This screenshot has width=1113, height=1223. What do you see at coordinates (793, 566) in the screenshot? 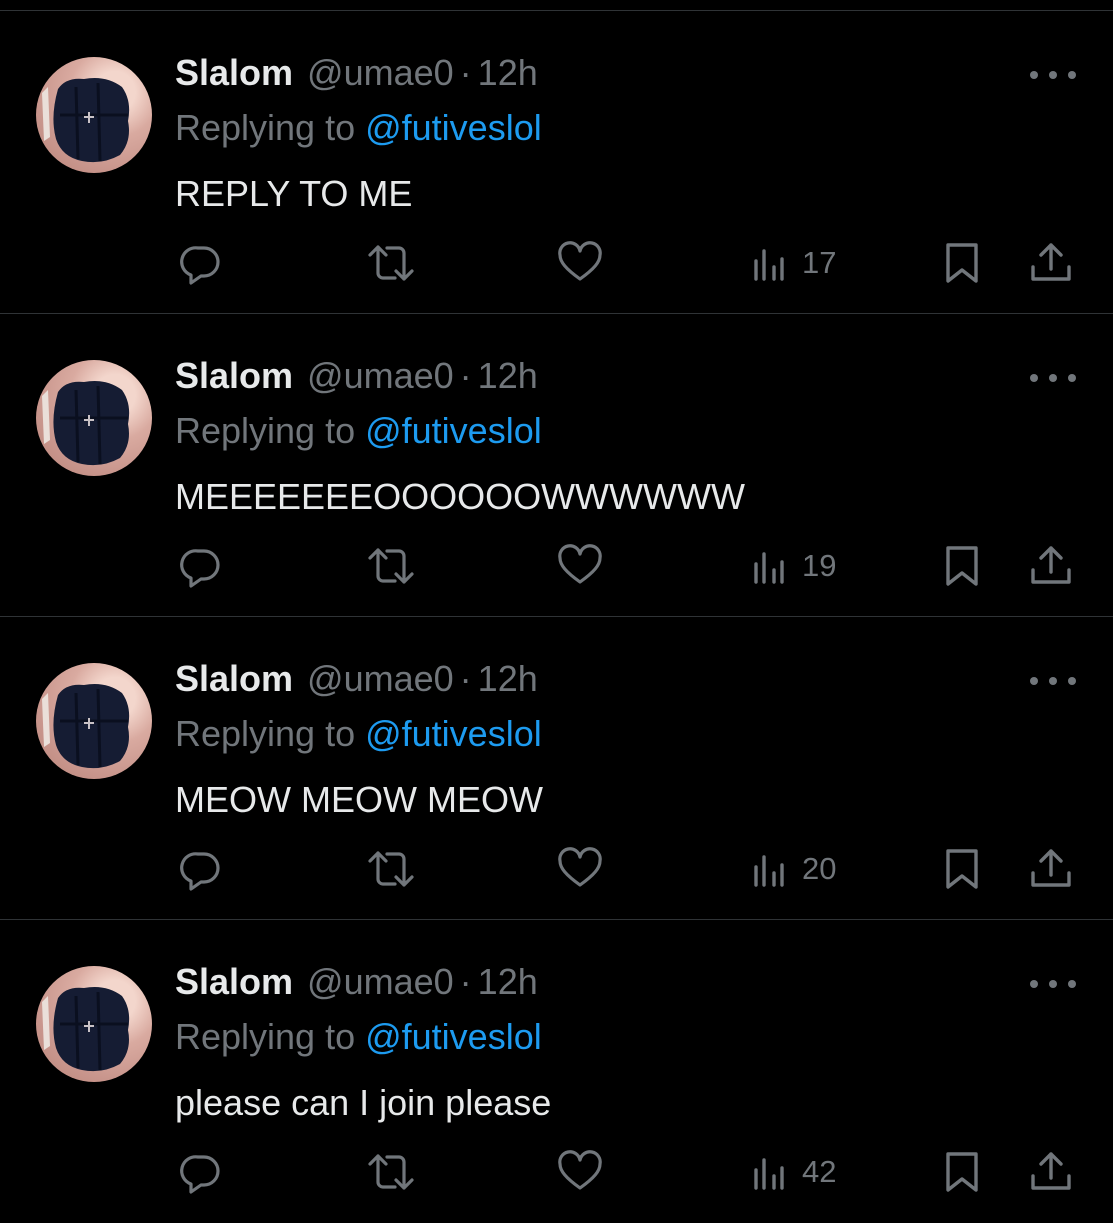
I see `views-button: 19` at bounding box center [793, 566].